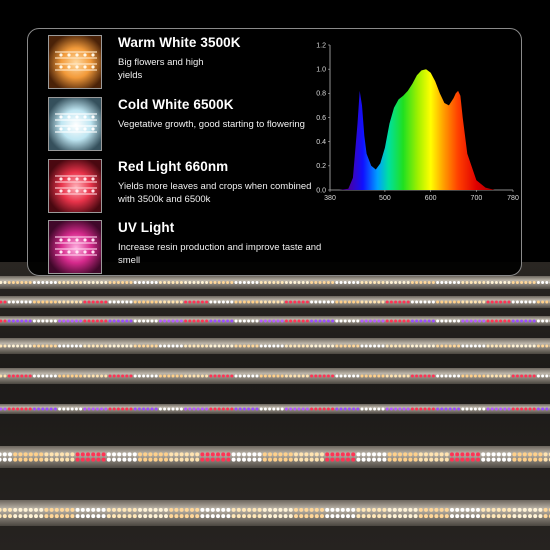  What do you see at coordinates (75, 186) in the screenshot?
I see `red-led-icon` at bounding box center [75, 186].